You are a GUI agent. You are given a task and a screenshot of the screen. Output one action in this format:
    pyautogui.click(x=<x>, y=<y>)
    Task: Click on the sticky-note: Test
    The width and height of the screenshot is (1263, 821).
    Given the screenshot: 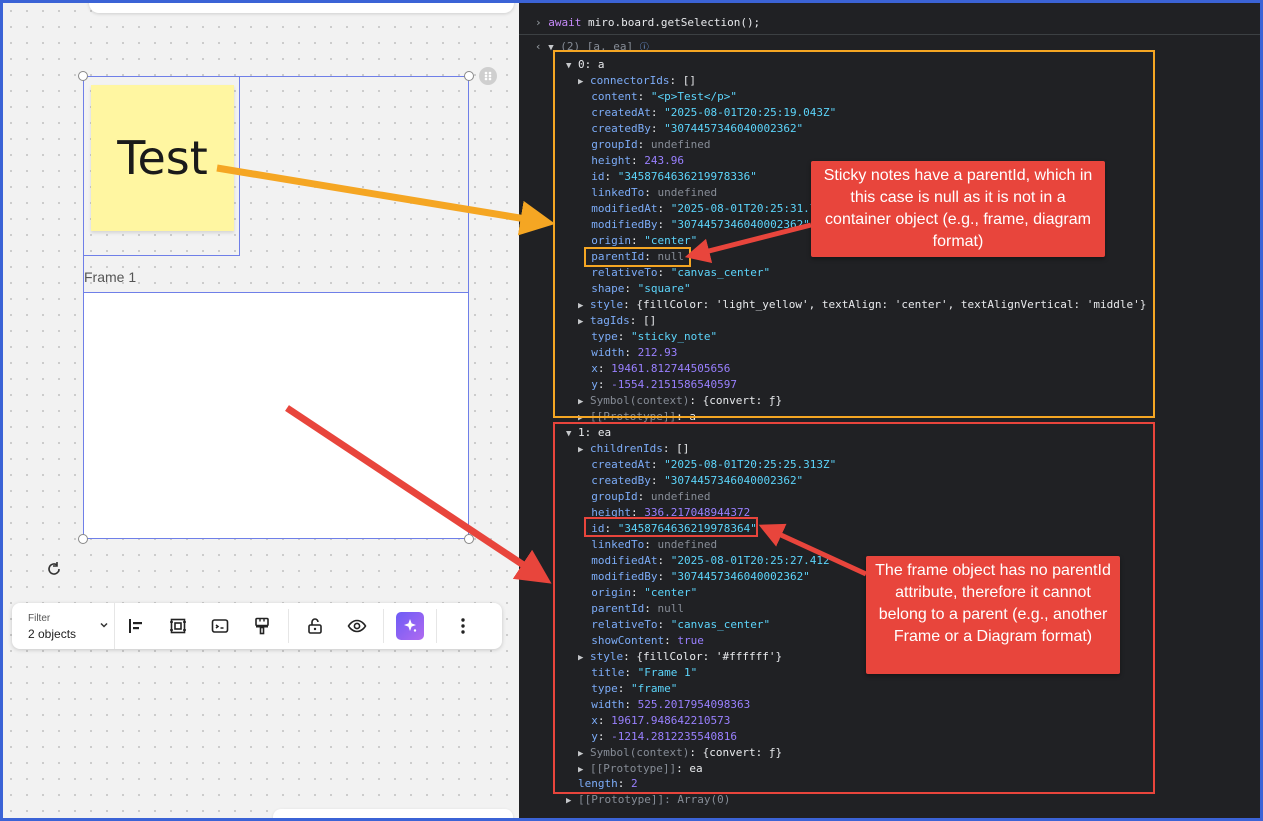 What is the action you would take?
    pyautogui.click(x=162, y=158)
    